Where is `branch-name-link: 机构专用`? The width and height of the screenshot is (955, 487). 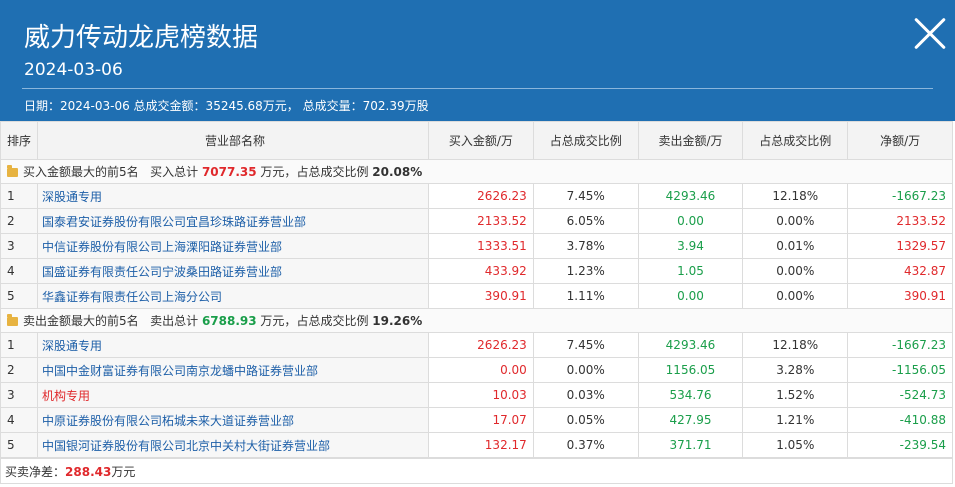 branch-name-link: 机构专用 is located at coordinates (233, 395).